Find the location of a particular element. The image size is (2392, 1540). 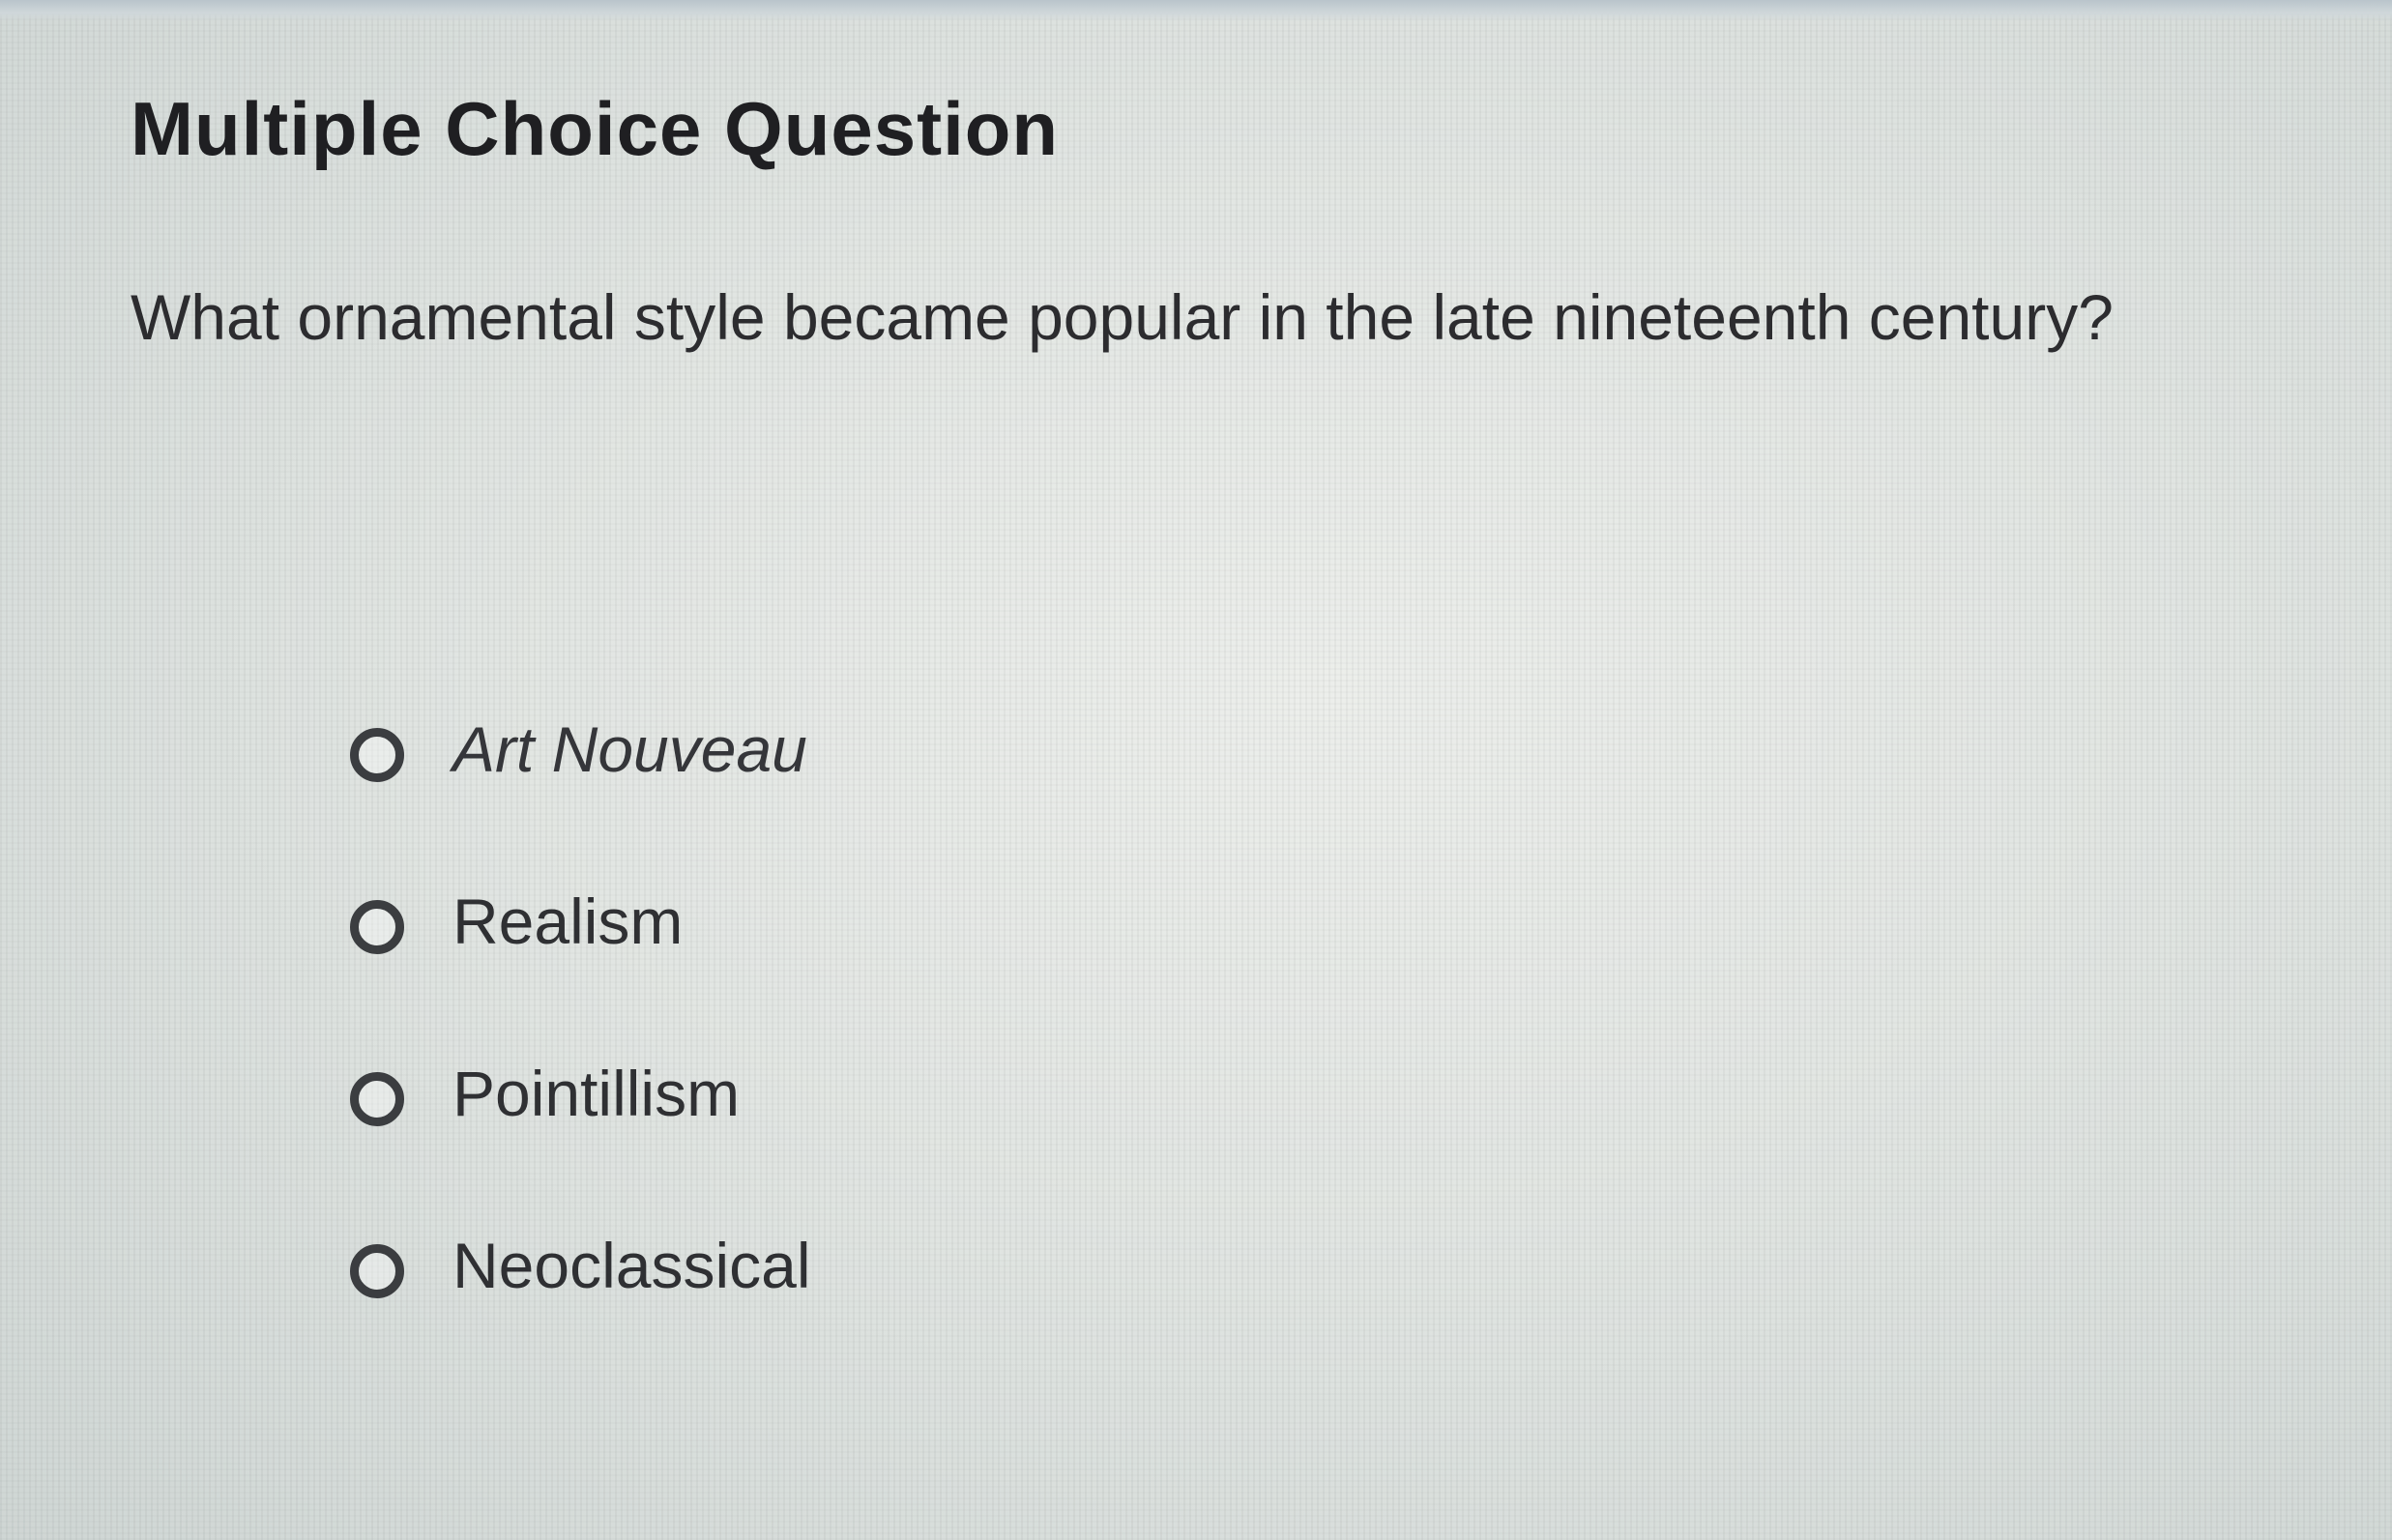

choice-pointillism: Pointillism is located at coordinates (928, 1141).